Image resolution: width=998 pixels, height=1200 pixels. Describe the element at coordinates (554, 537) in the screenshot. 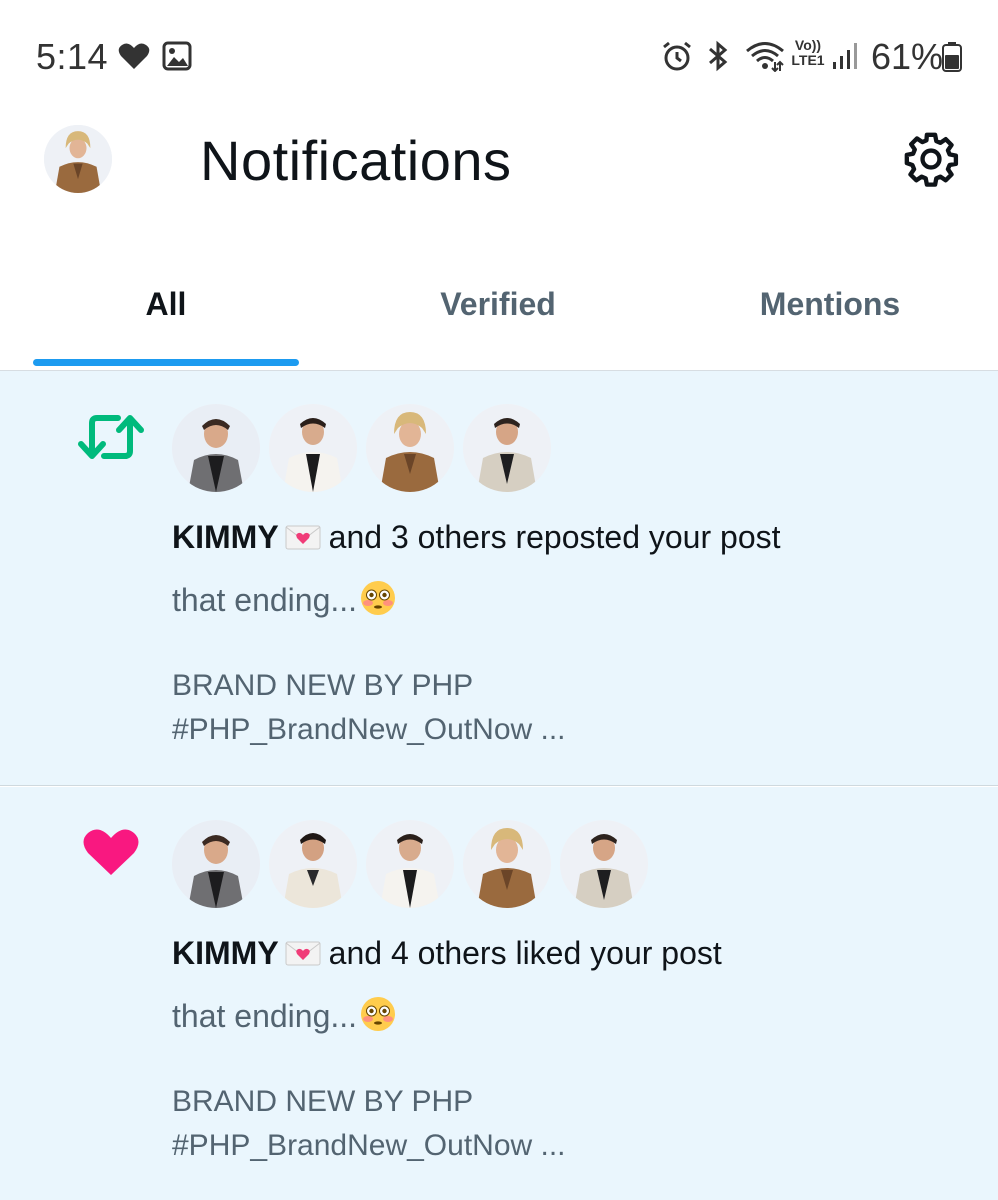

I see `action-text: and 3 others reposted your post` at that location.